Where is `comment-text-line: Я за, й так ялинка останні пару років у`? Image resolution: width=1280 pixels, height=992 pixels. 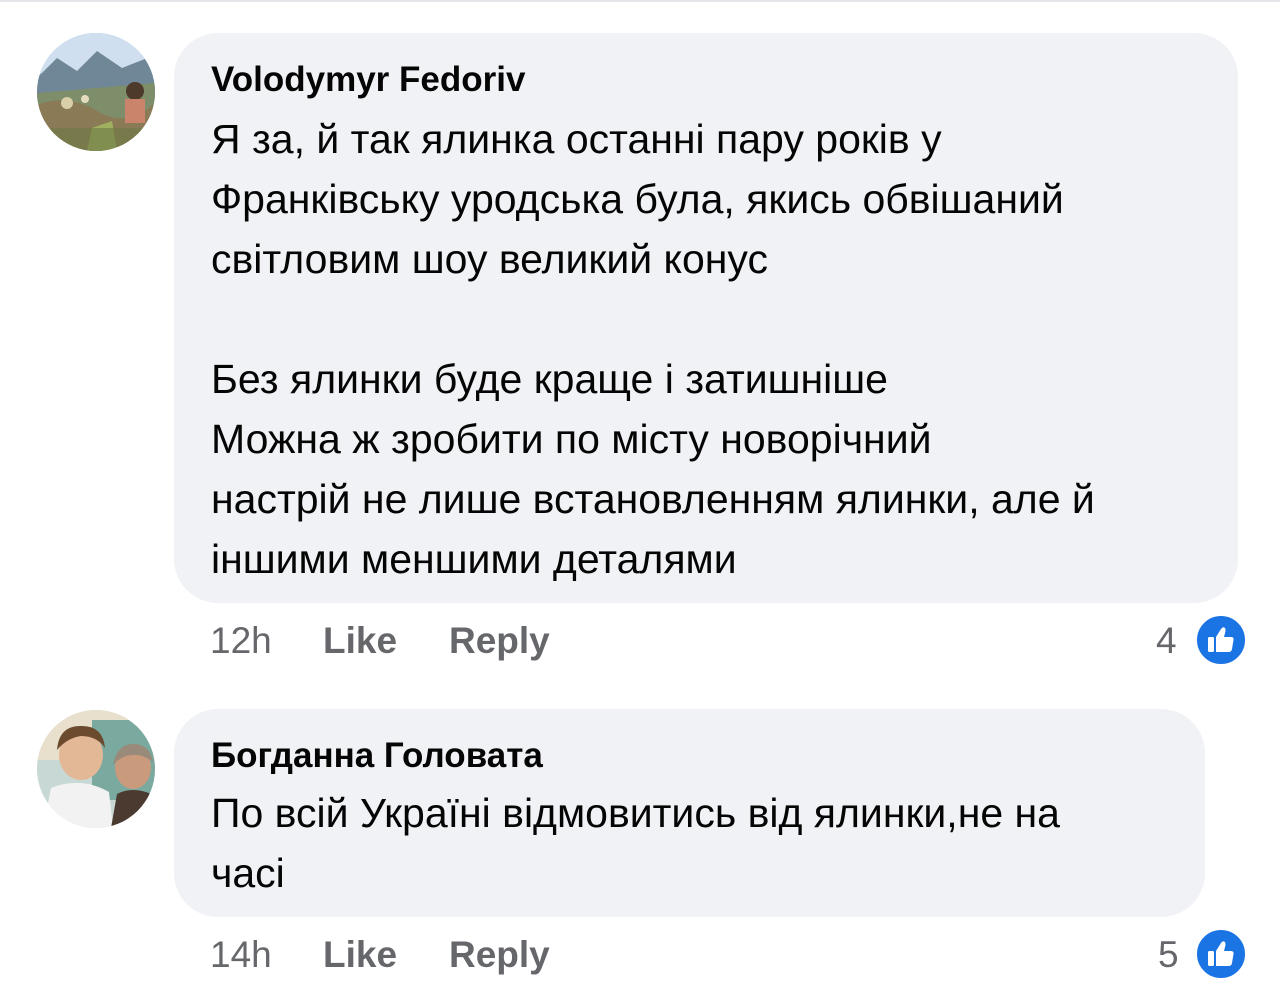
comment-text-line: Я за, й так ялинка останні пару років у is located at coordinates (576, 139).